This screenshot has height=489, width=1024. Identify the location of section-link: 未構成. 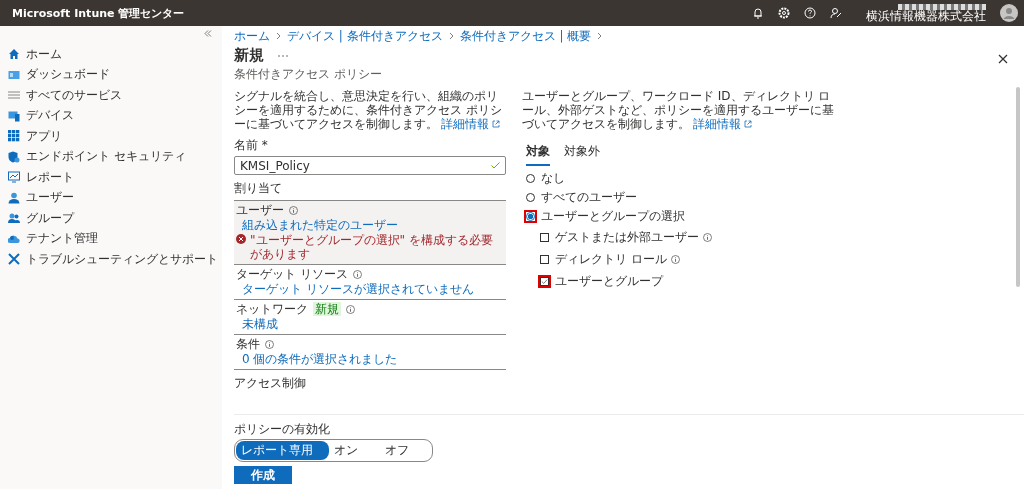
(370, 324).